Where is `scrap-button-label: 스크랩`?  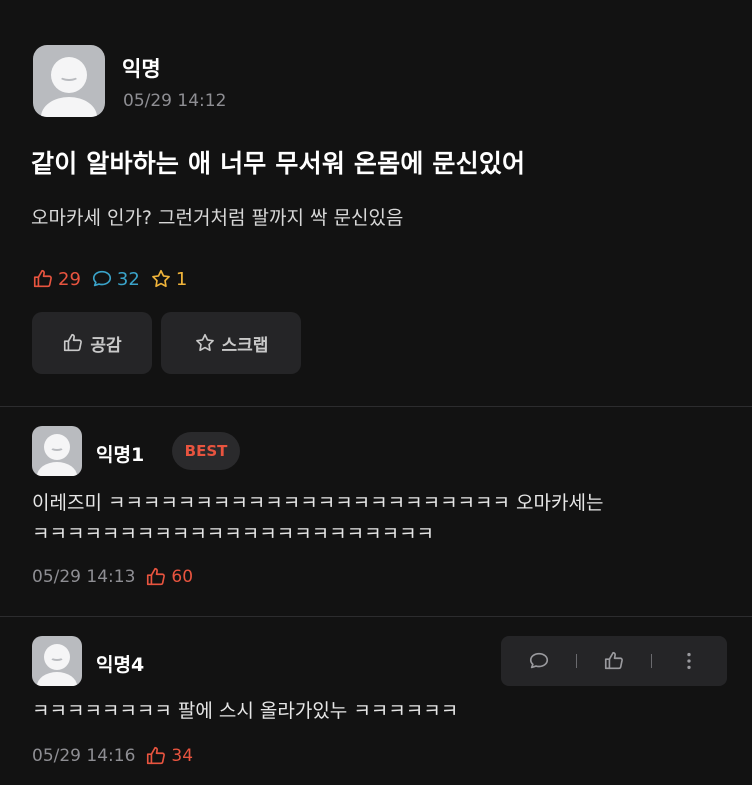 scrap-button-label: 스크랩 is located at coordinates (245, 345).